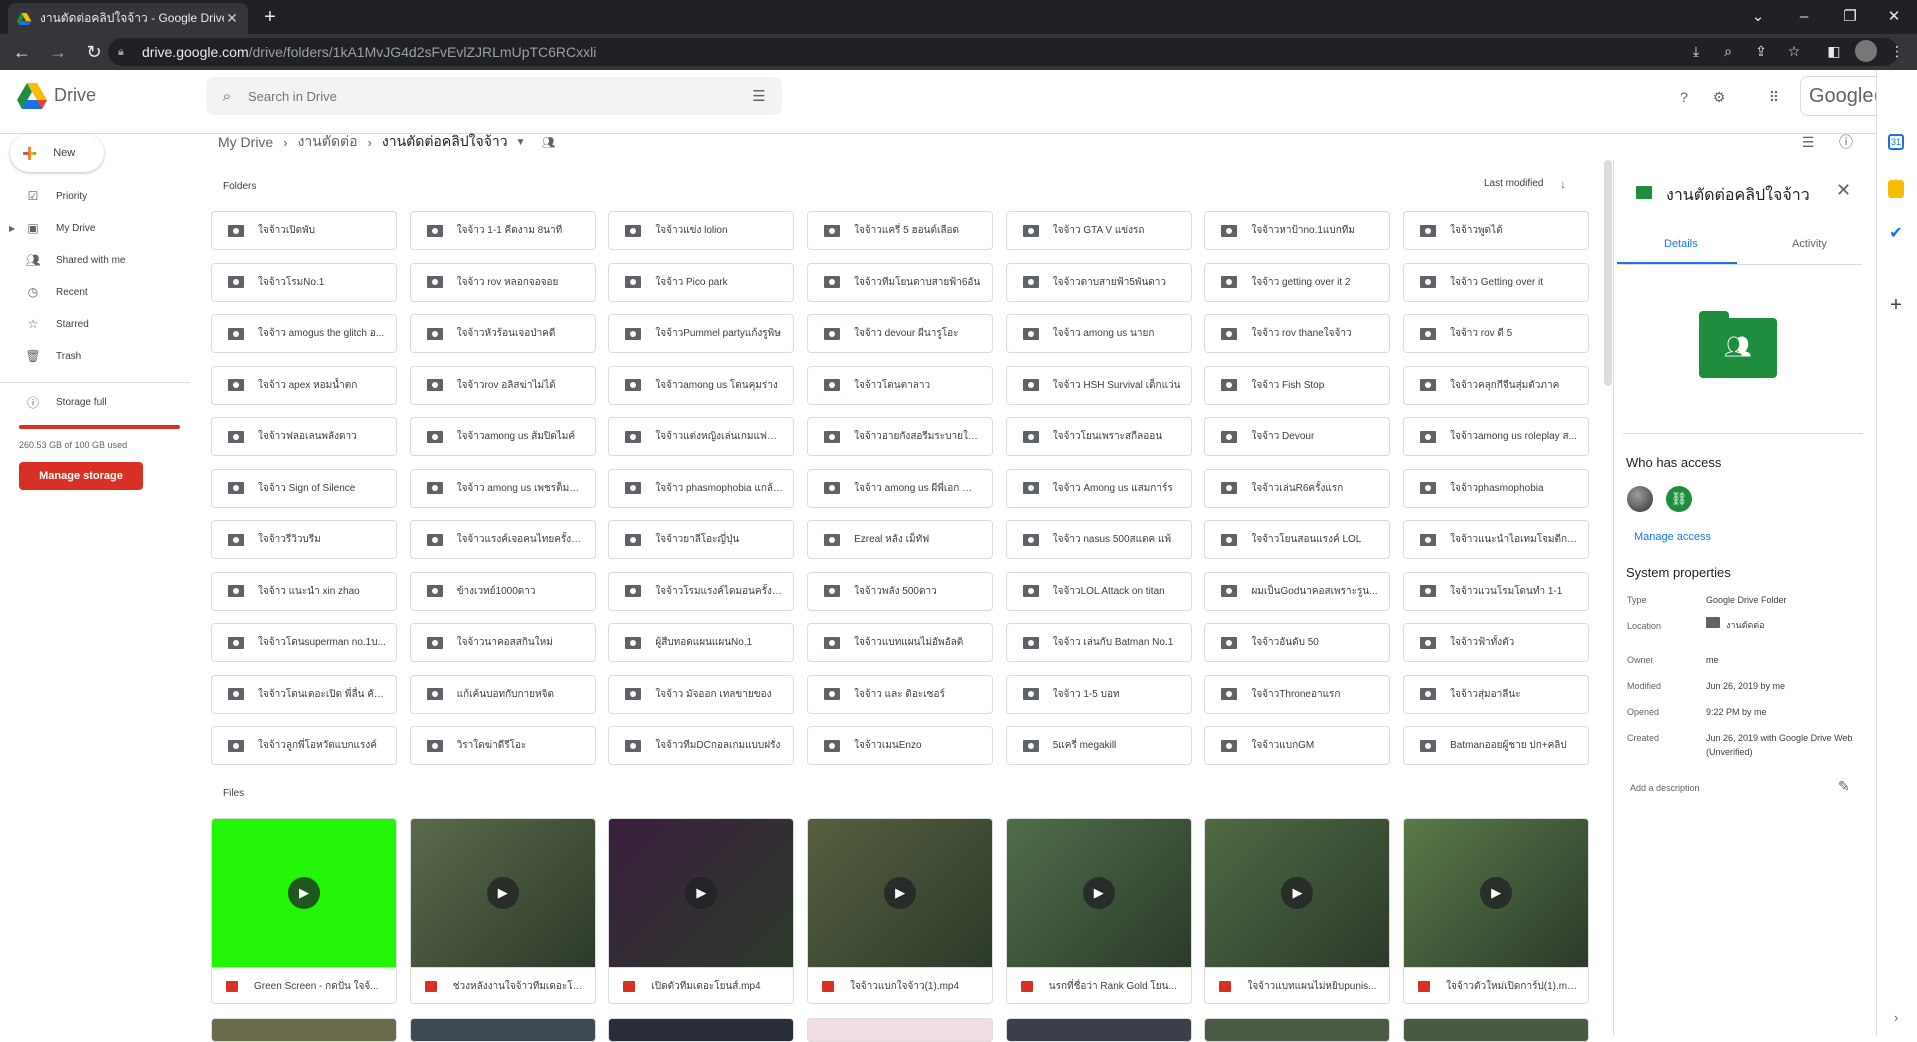 The image size is (1917, 1042). What do you see at coordinates (502, 642) in the screenshot?
I see `folder-item: ใจจ้าวนาคอสสกินใหม่` at bounding box center [502, 642].